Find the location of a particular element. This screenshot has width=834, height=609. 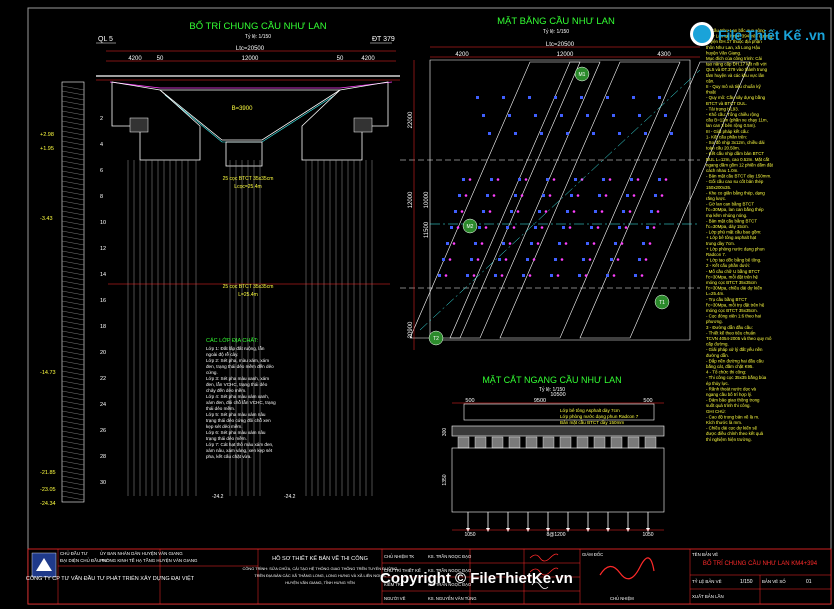

pile-length: L=25.4m is located at coordinates (248, 295).